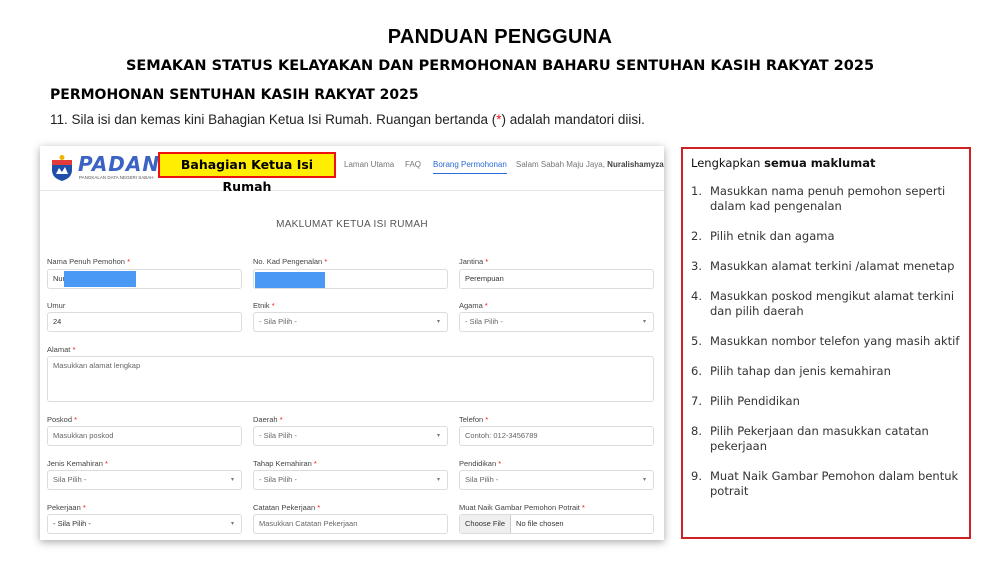 Image resolution: width=1000 pixels, height=563 pixels. Describe the element at coordinates (144, 480) in the screenshot. I see `jenis-kemahiran-select: Sila Pilih - ▾` at that location.